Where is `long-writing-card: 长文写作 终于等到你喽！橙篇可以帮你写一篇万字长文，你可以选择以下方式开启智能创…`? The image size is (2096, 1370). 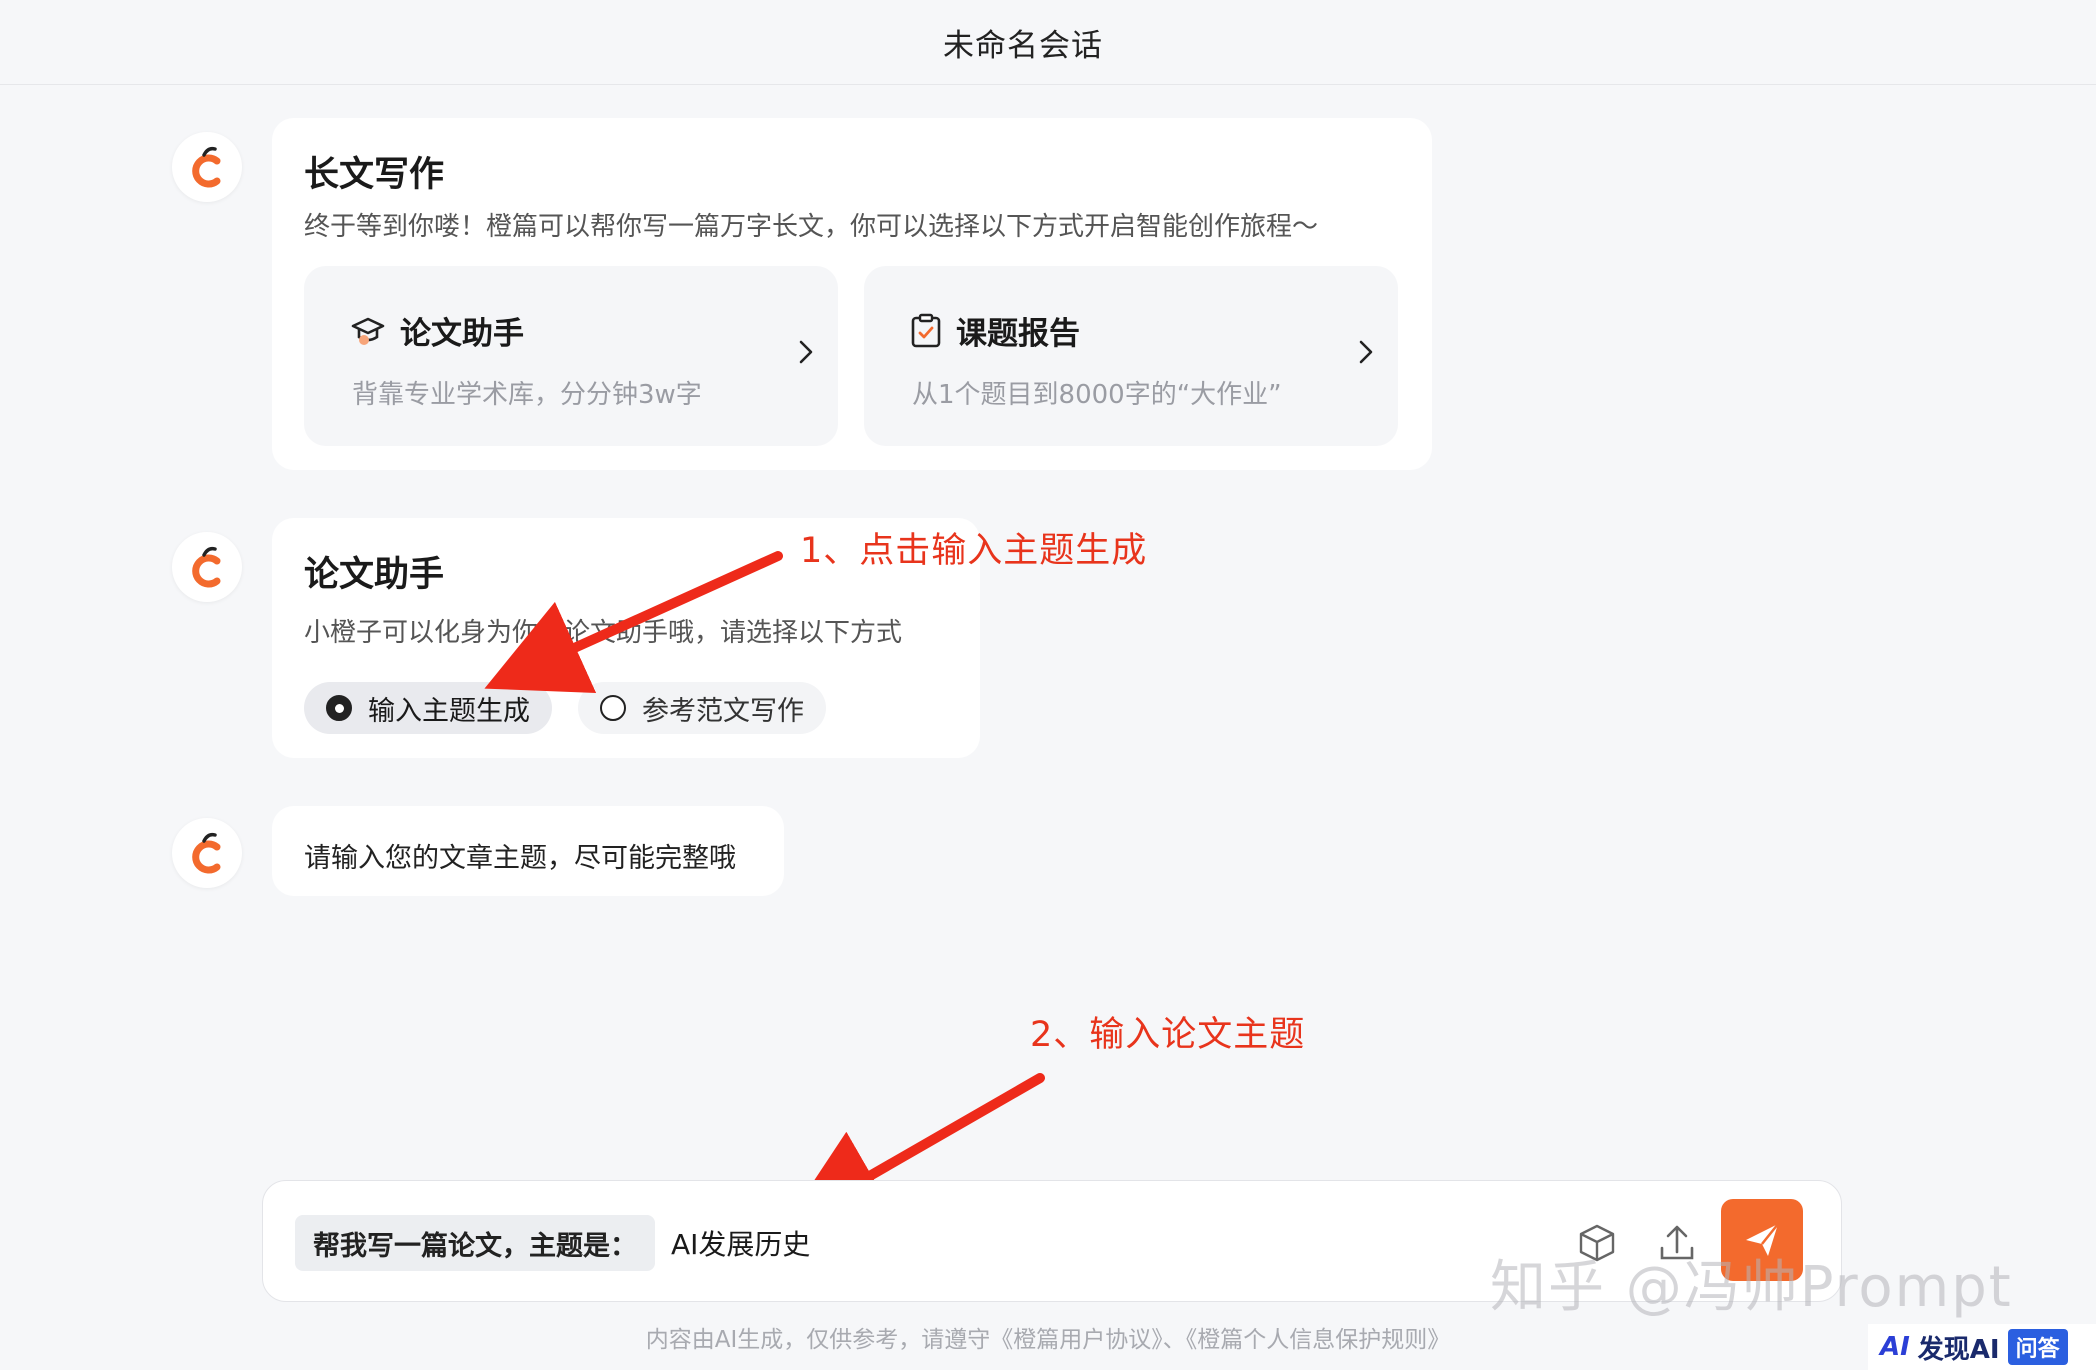
long-writing-card: 长文写作 终于等到你喽！橙篇可以帮你写一篇万字长文，你可以选择以下方式开启智能创… is located at coordinates (852, 294).